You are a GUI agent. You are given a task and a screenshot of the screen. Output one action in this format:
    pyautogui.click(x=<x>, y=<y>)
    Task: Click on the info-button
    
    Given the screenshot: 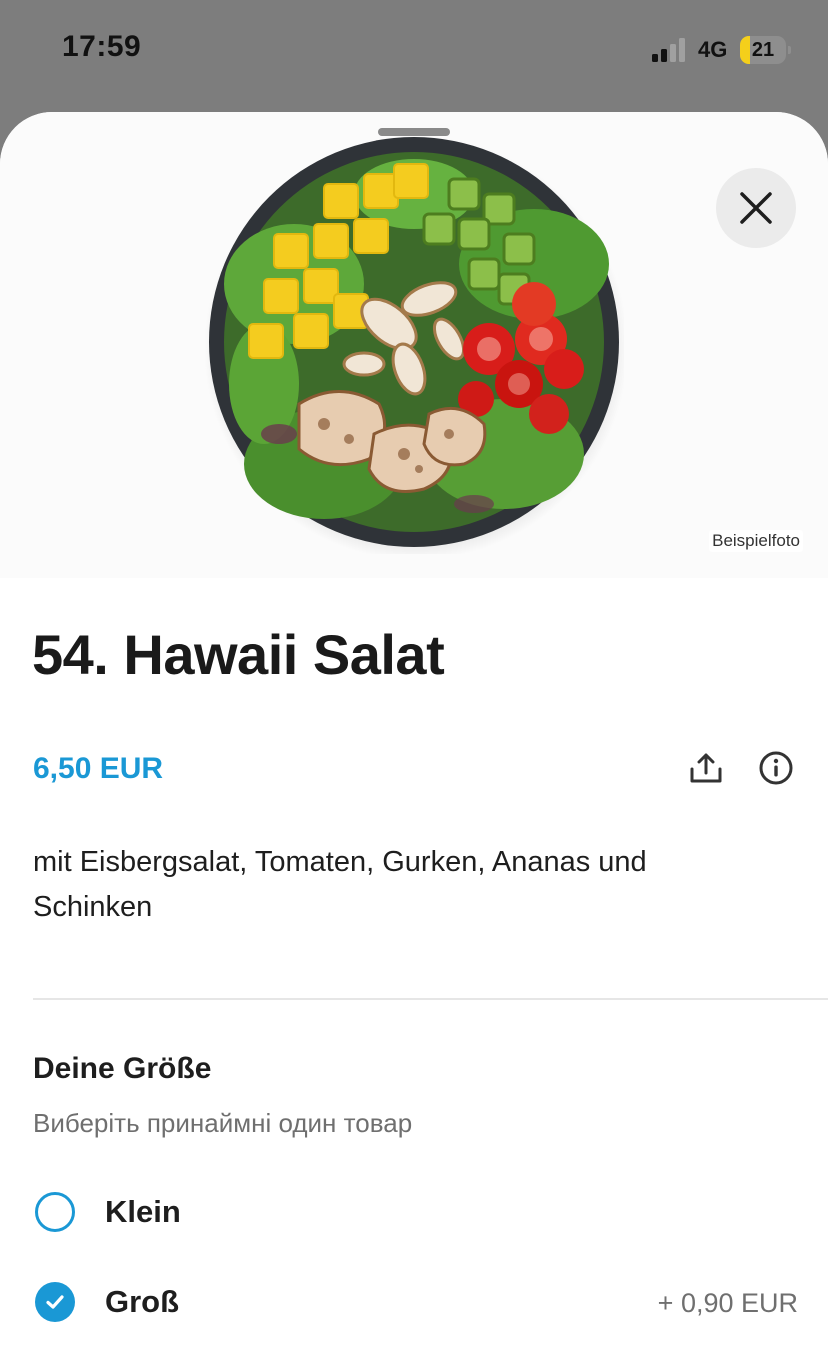 What is the action you would take?
    pyautogui.click(x=776, y=768)
    